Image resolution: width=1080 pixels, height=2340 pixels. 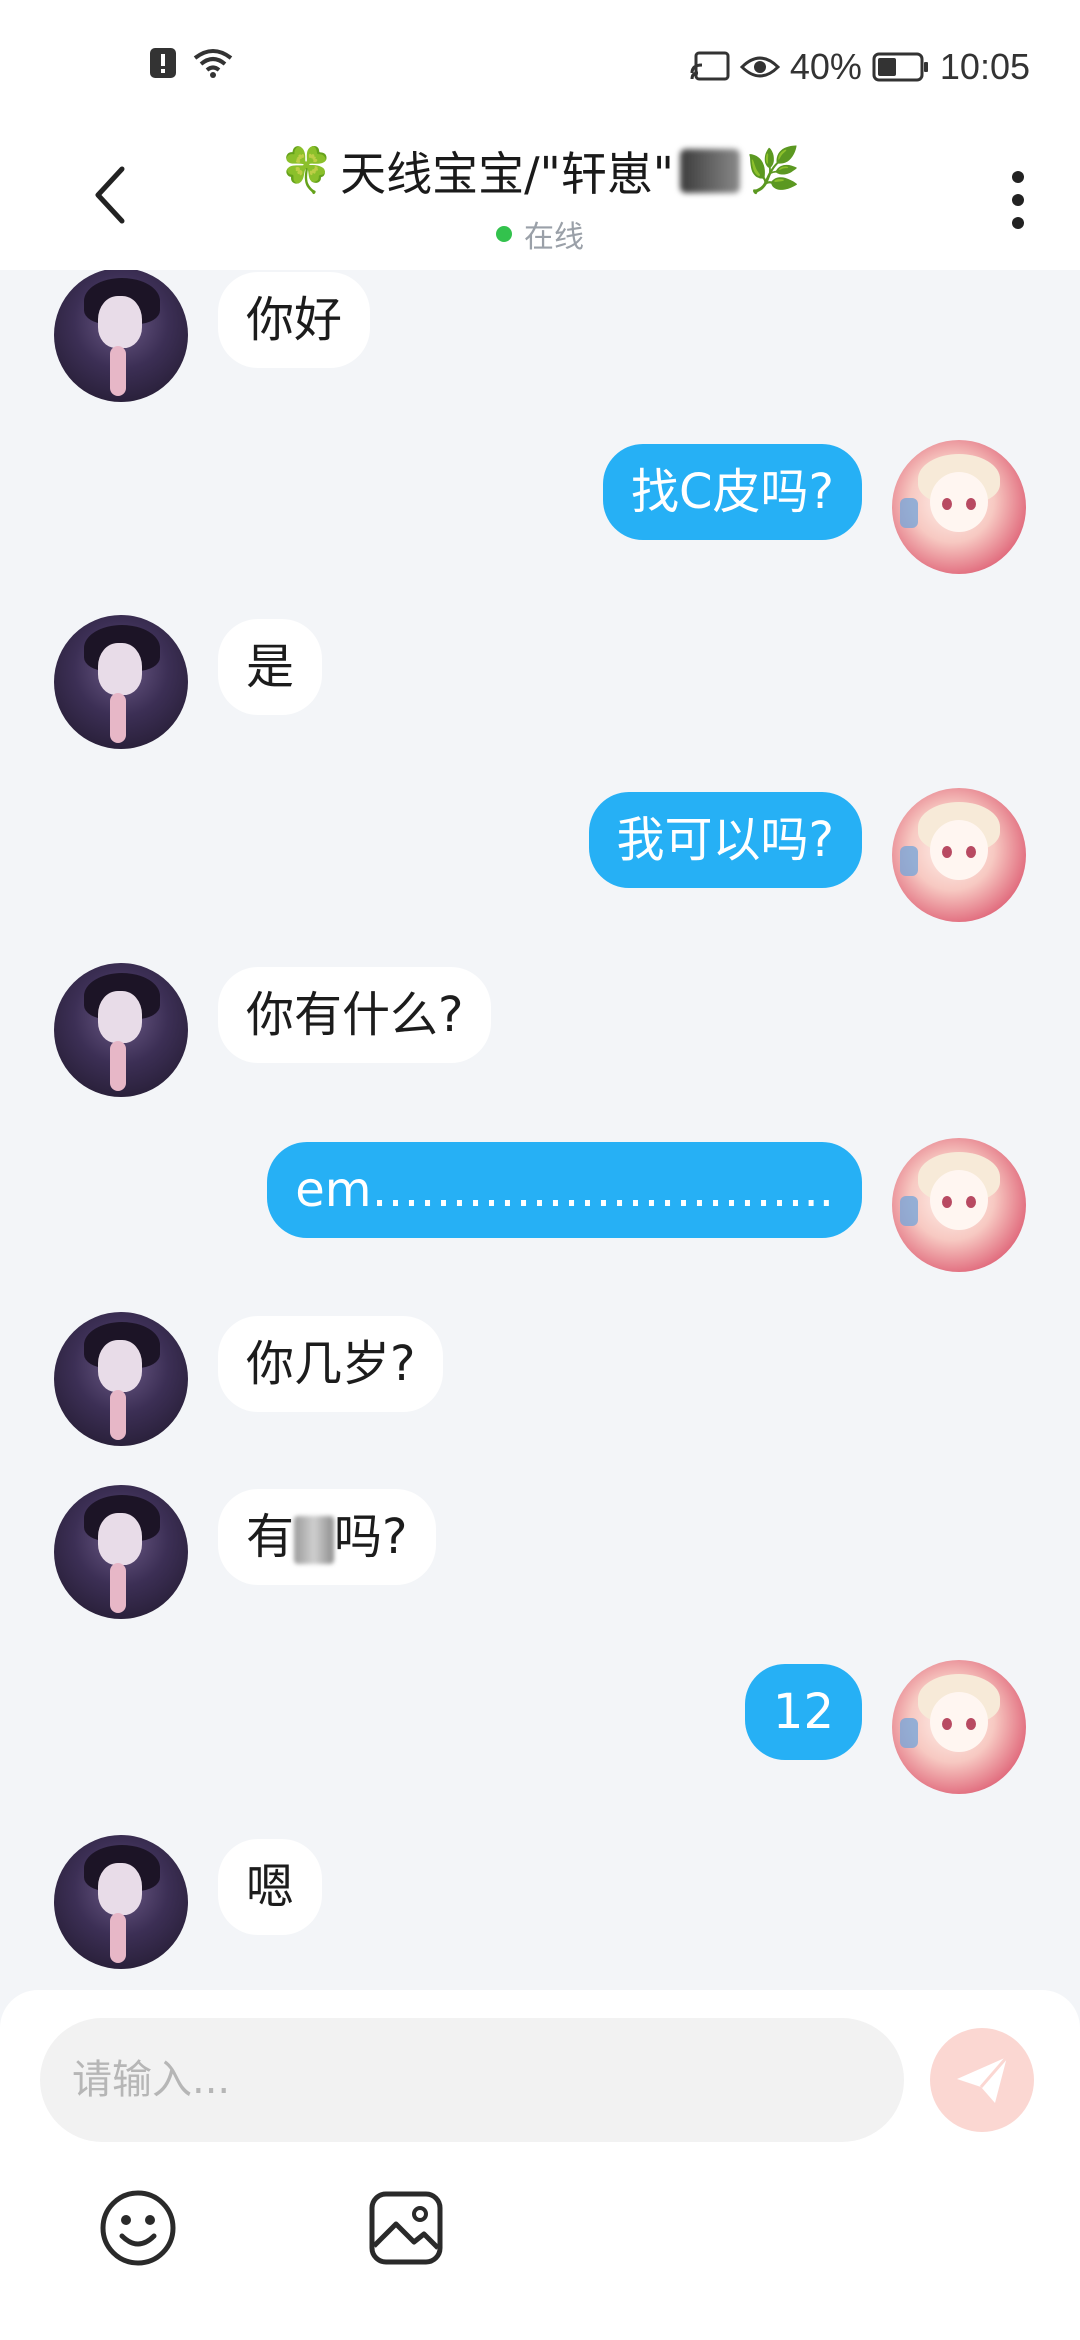 I want to click on redacted-emoji, so click(x=709, y=171).